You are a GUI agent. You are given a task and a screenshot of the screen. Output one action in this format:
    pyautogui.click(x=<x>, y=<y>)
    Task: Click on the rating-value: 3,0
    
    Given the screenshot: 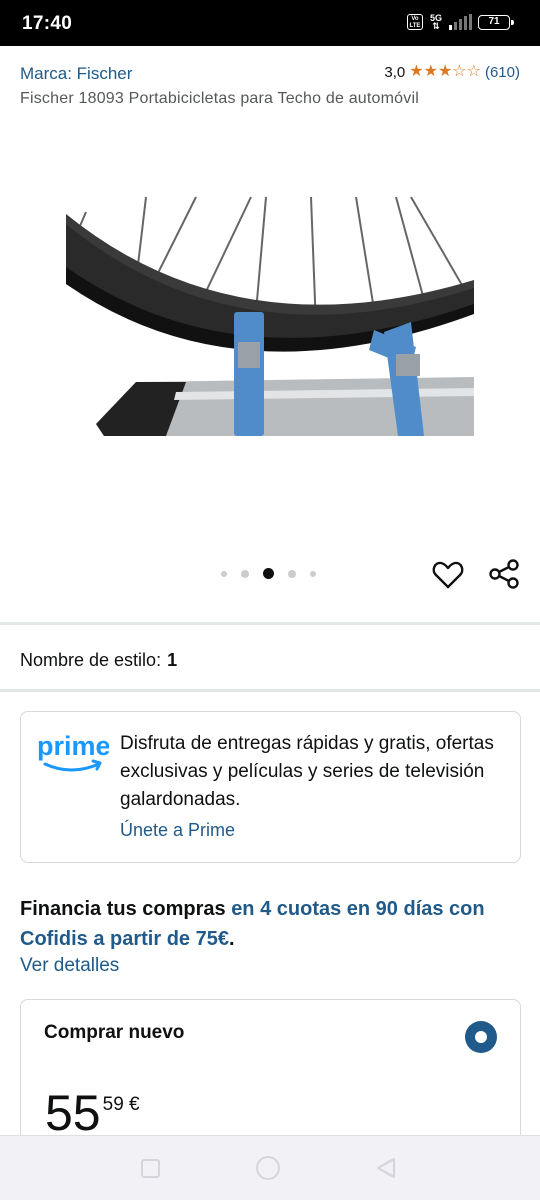 What is the action you would take?
    pyautogui.click(x=395, y=72)
    